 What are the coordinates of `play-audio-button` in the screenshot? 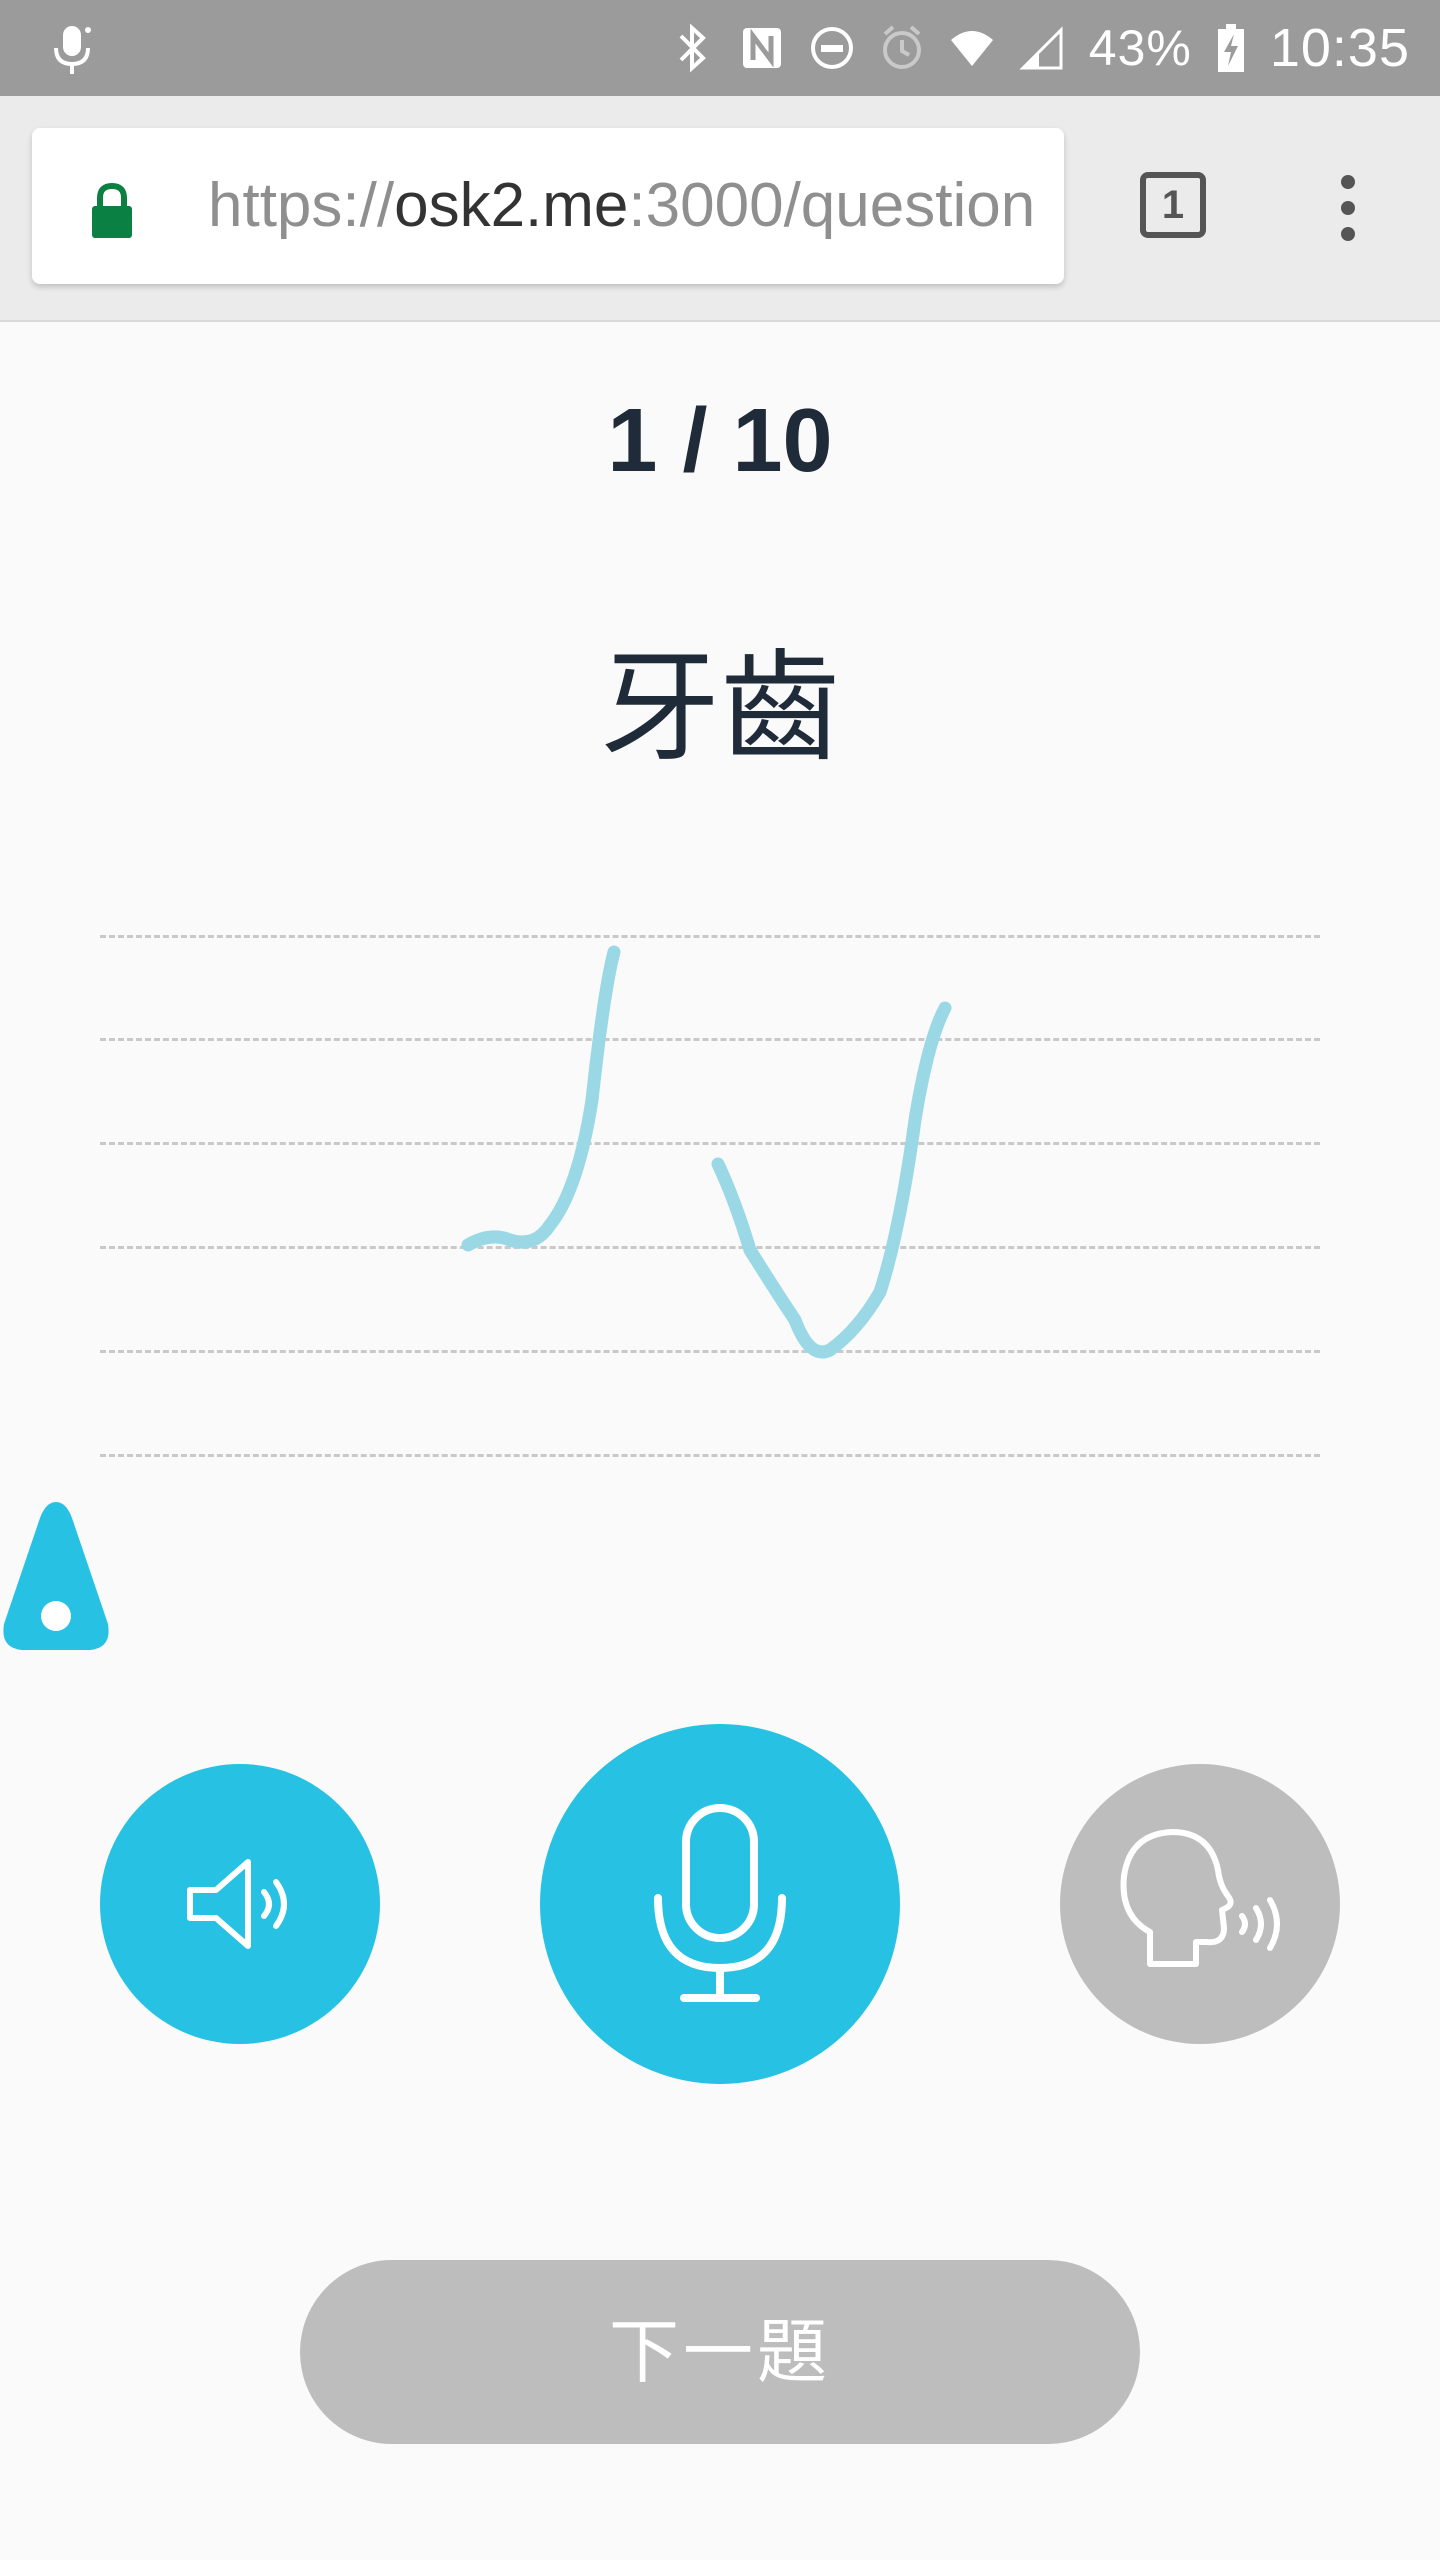 It's located at (240, 1904).